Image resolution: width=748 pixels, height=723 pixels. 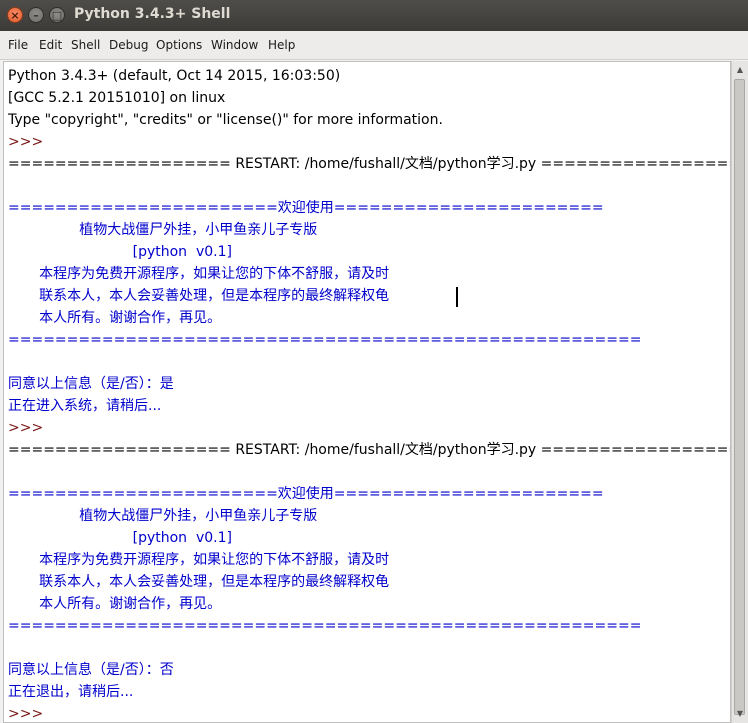 What do you see at coordinates (18, 45) in the screenshot?
I see `menu-file: File` at bounding box center [18, 45].